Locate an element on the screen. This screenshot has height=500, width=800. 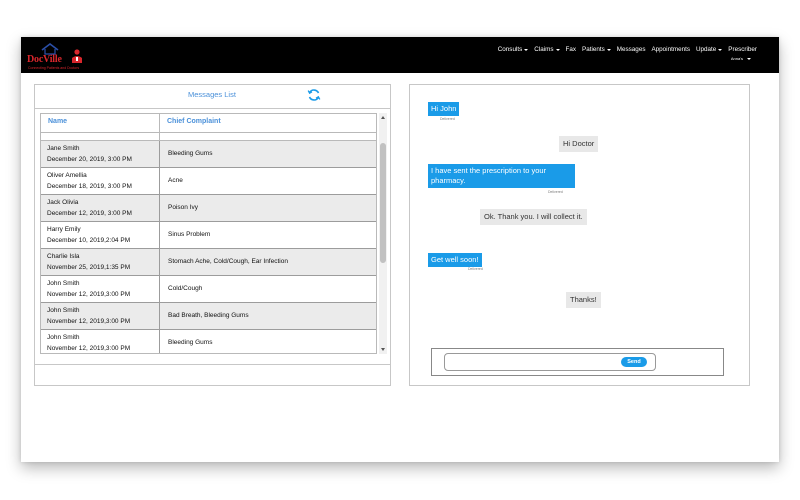
nav-prescriber: Prescriber is located at coordinates (742, 49).